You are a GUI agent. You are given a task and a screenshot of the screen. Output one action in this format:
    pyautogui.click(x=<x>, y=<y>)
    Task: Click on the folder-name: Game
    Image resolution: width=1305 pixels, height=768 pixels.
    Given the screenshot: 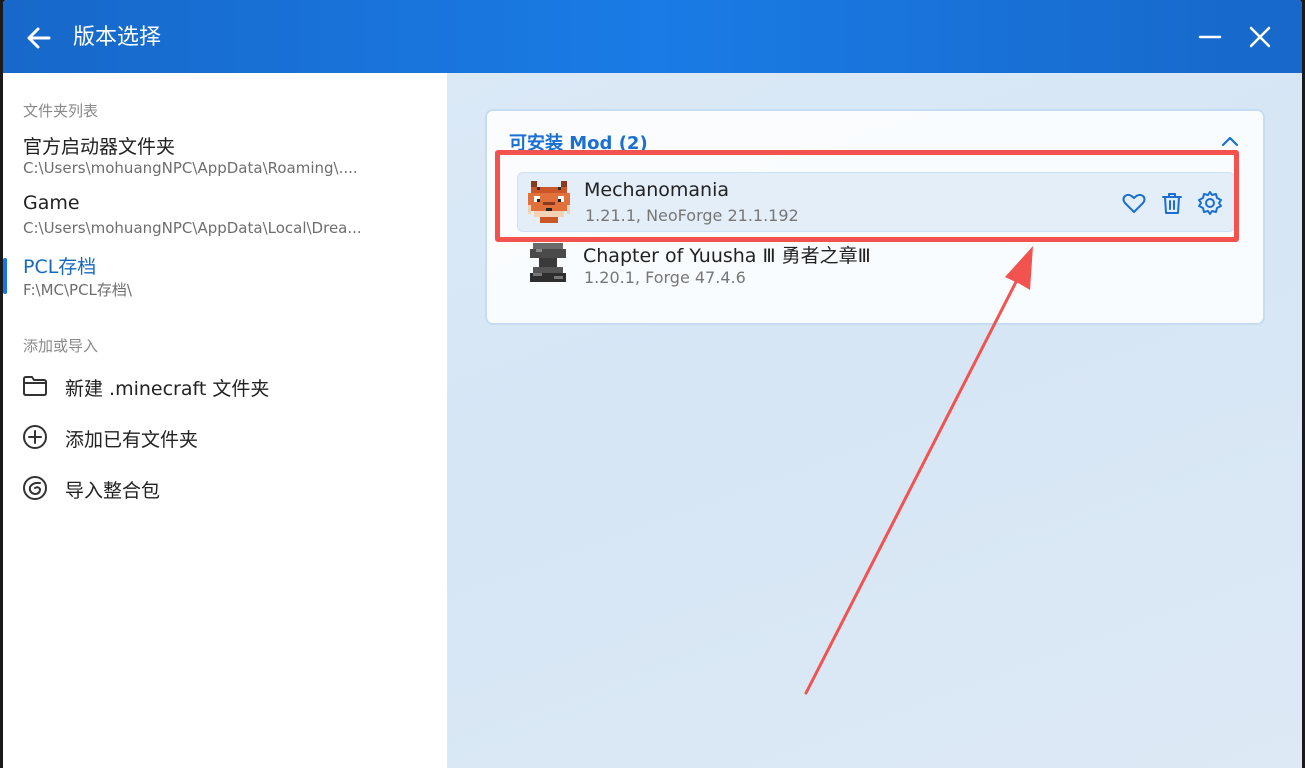 What is the action you would take?
    pyautogui.click(x=51, y=203)
    